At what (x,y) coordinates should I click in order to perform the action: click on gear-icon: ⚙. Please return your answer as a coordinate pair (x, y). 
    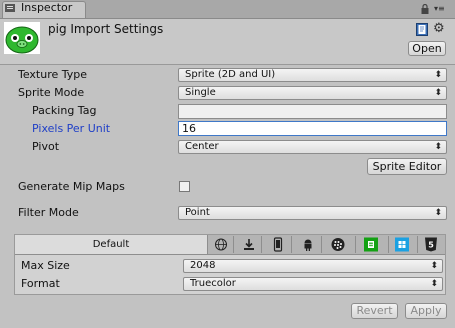
    Looking at the image, I should click on (440, 29).